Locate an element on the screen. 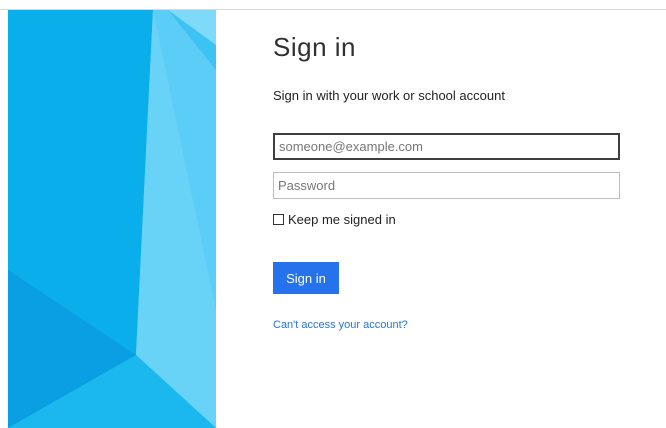  keep-signed-in-option: Keep me signed in is located at coordinates (334, 219).